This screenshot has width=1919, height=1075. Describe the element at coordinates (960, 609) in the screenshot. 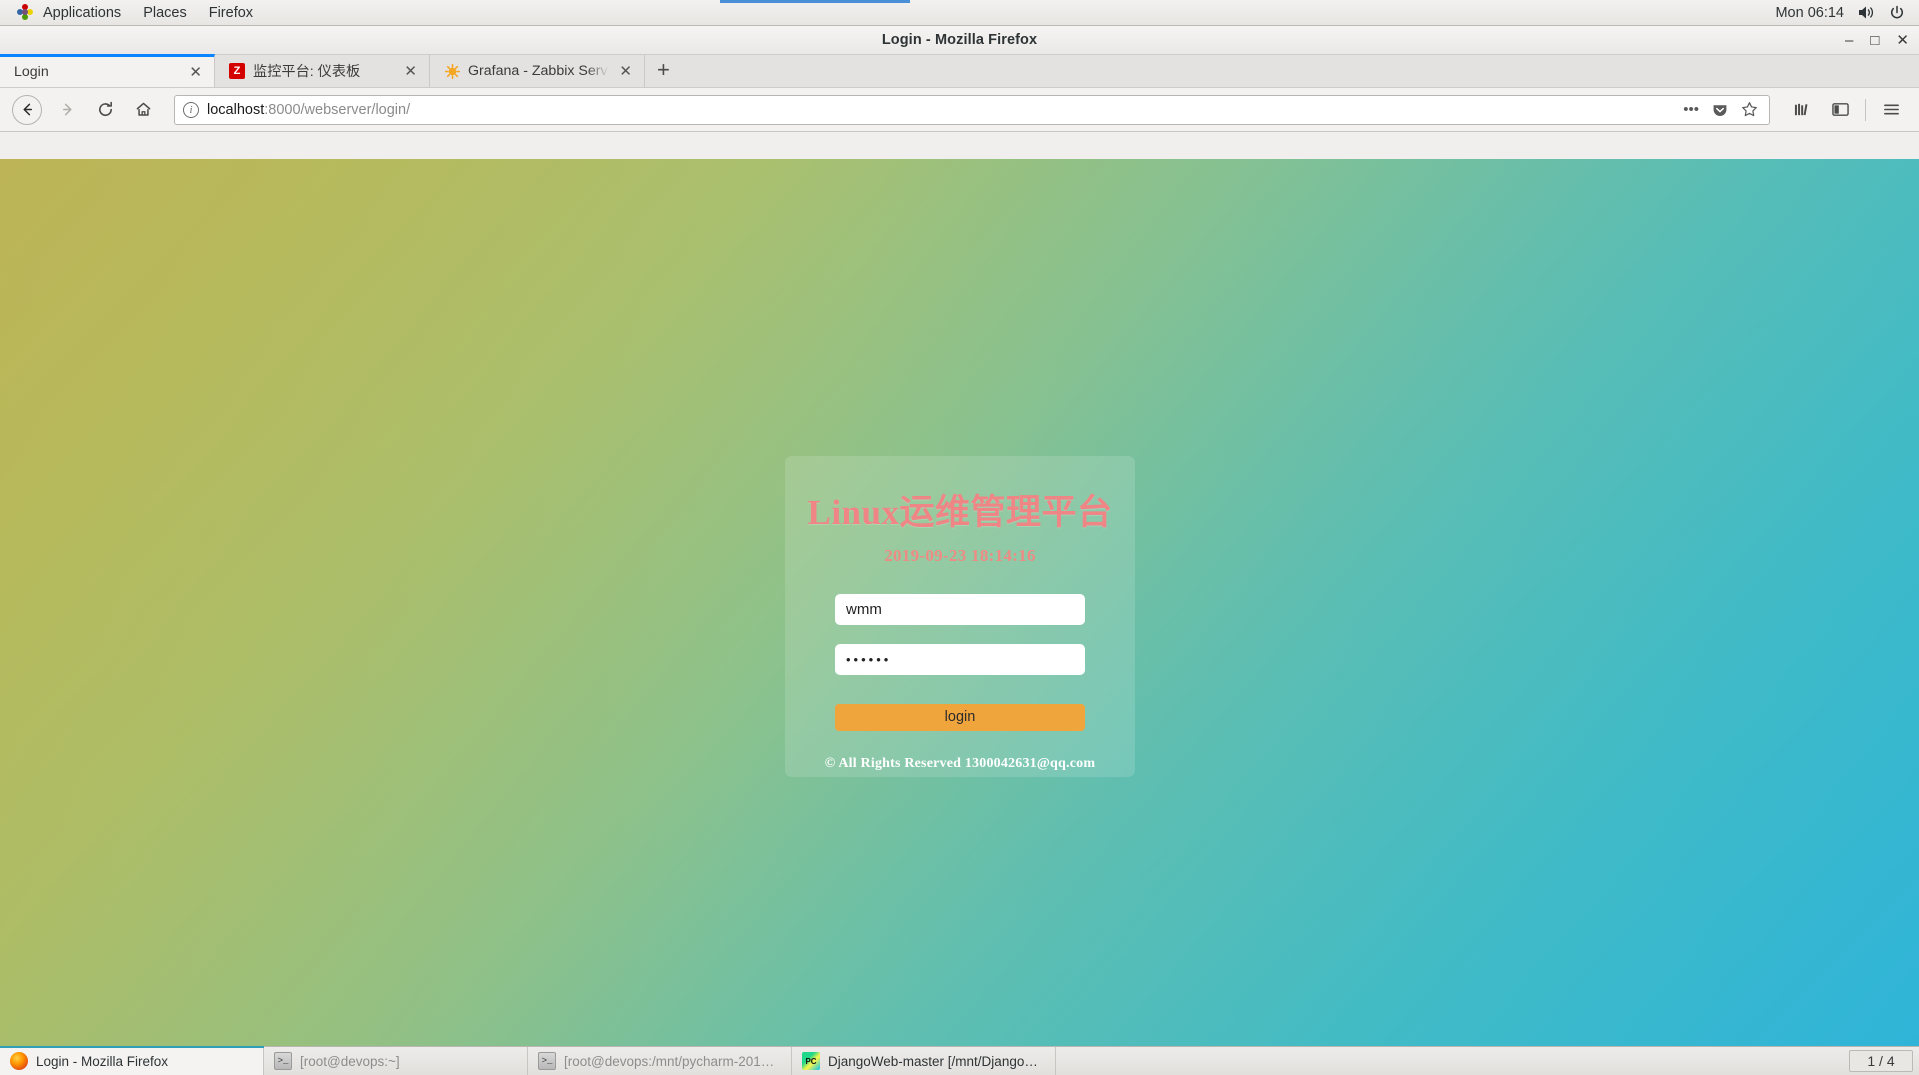

I see `username-input` at that location.